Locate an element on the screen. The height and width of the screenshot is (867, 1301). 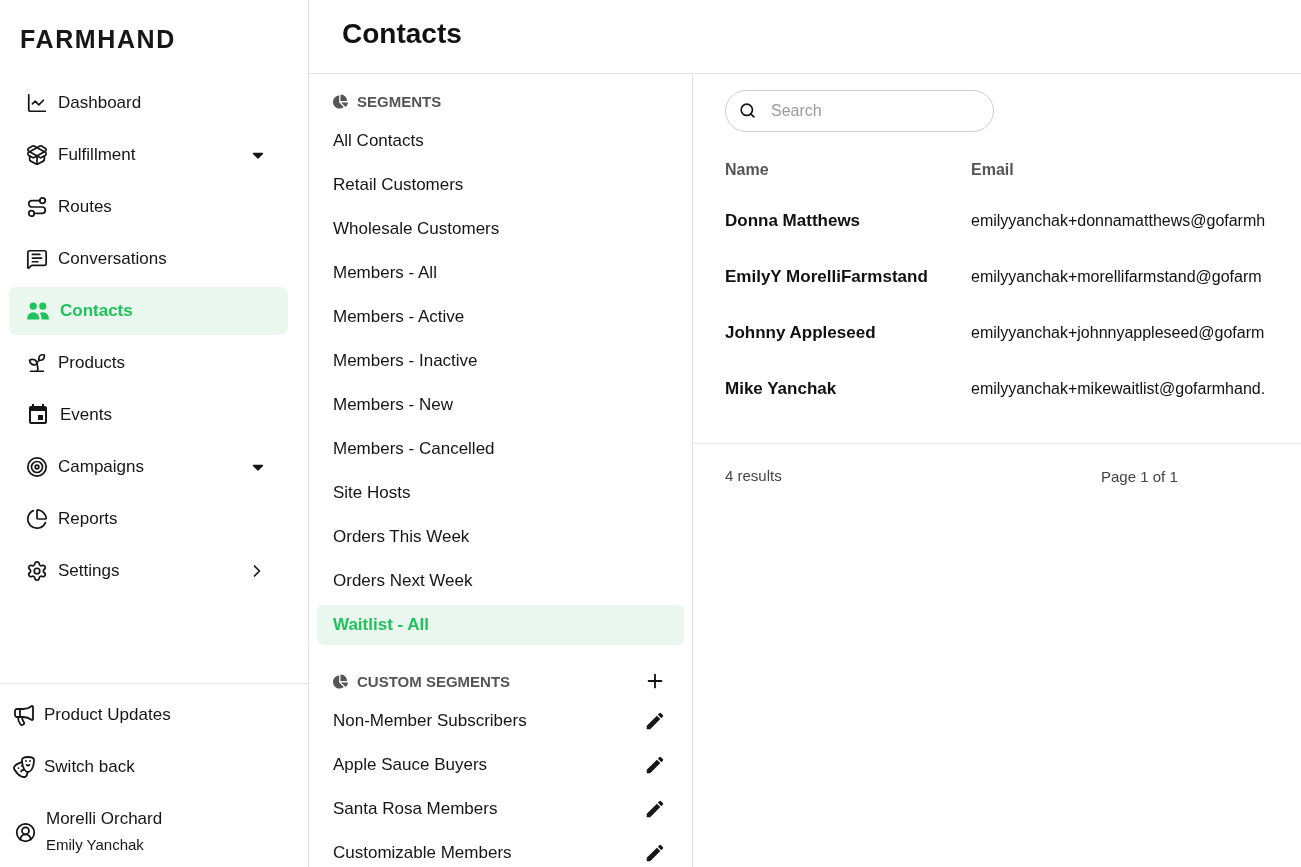
settings-icon is located at coordinates (37, 571).